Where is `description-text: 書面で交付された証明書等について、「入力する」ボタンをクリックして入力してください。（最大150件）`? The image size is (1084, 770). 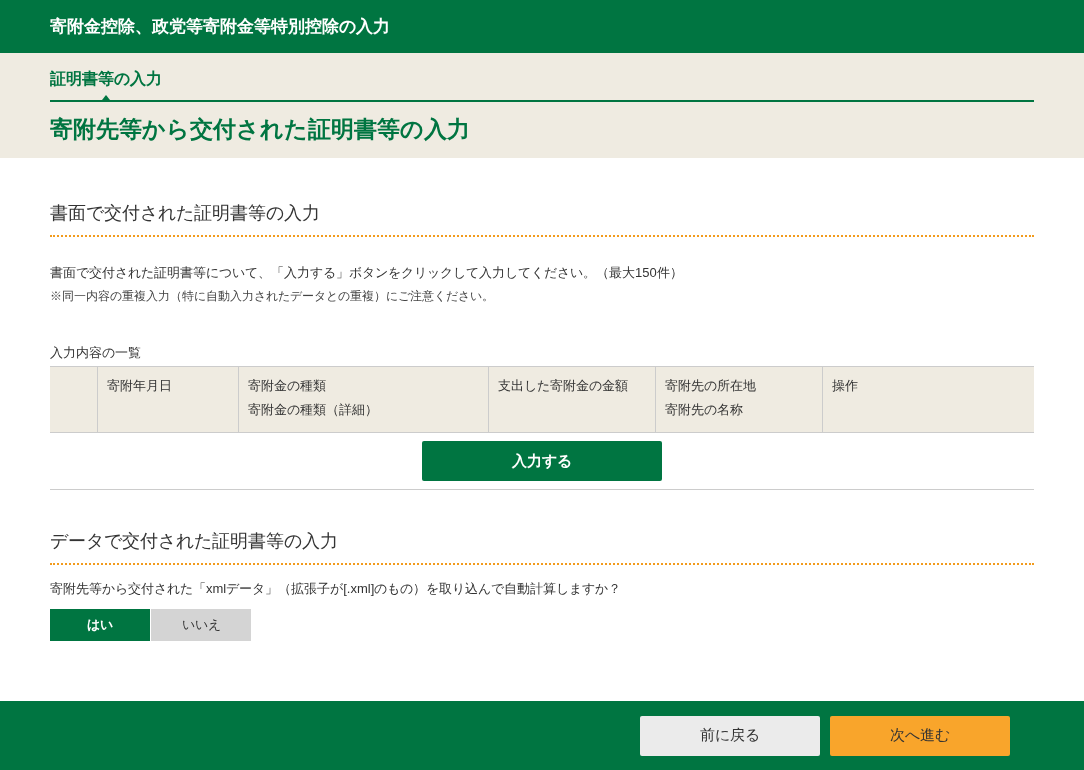 description-text: 書面で交付された証明書等について、「入力する」ボタンをクリックして入力してください。（最大150件） is located at coordinates (367, 273).